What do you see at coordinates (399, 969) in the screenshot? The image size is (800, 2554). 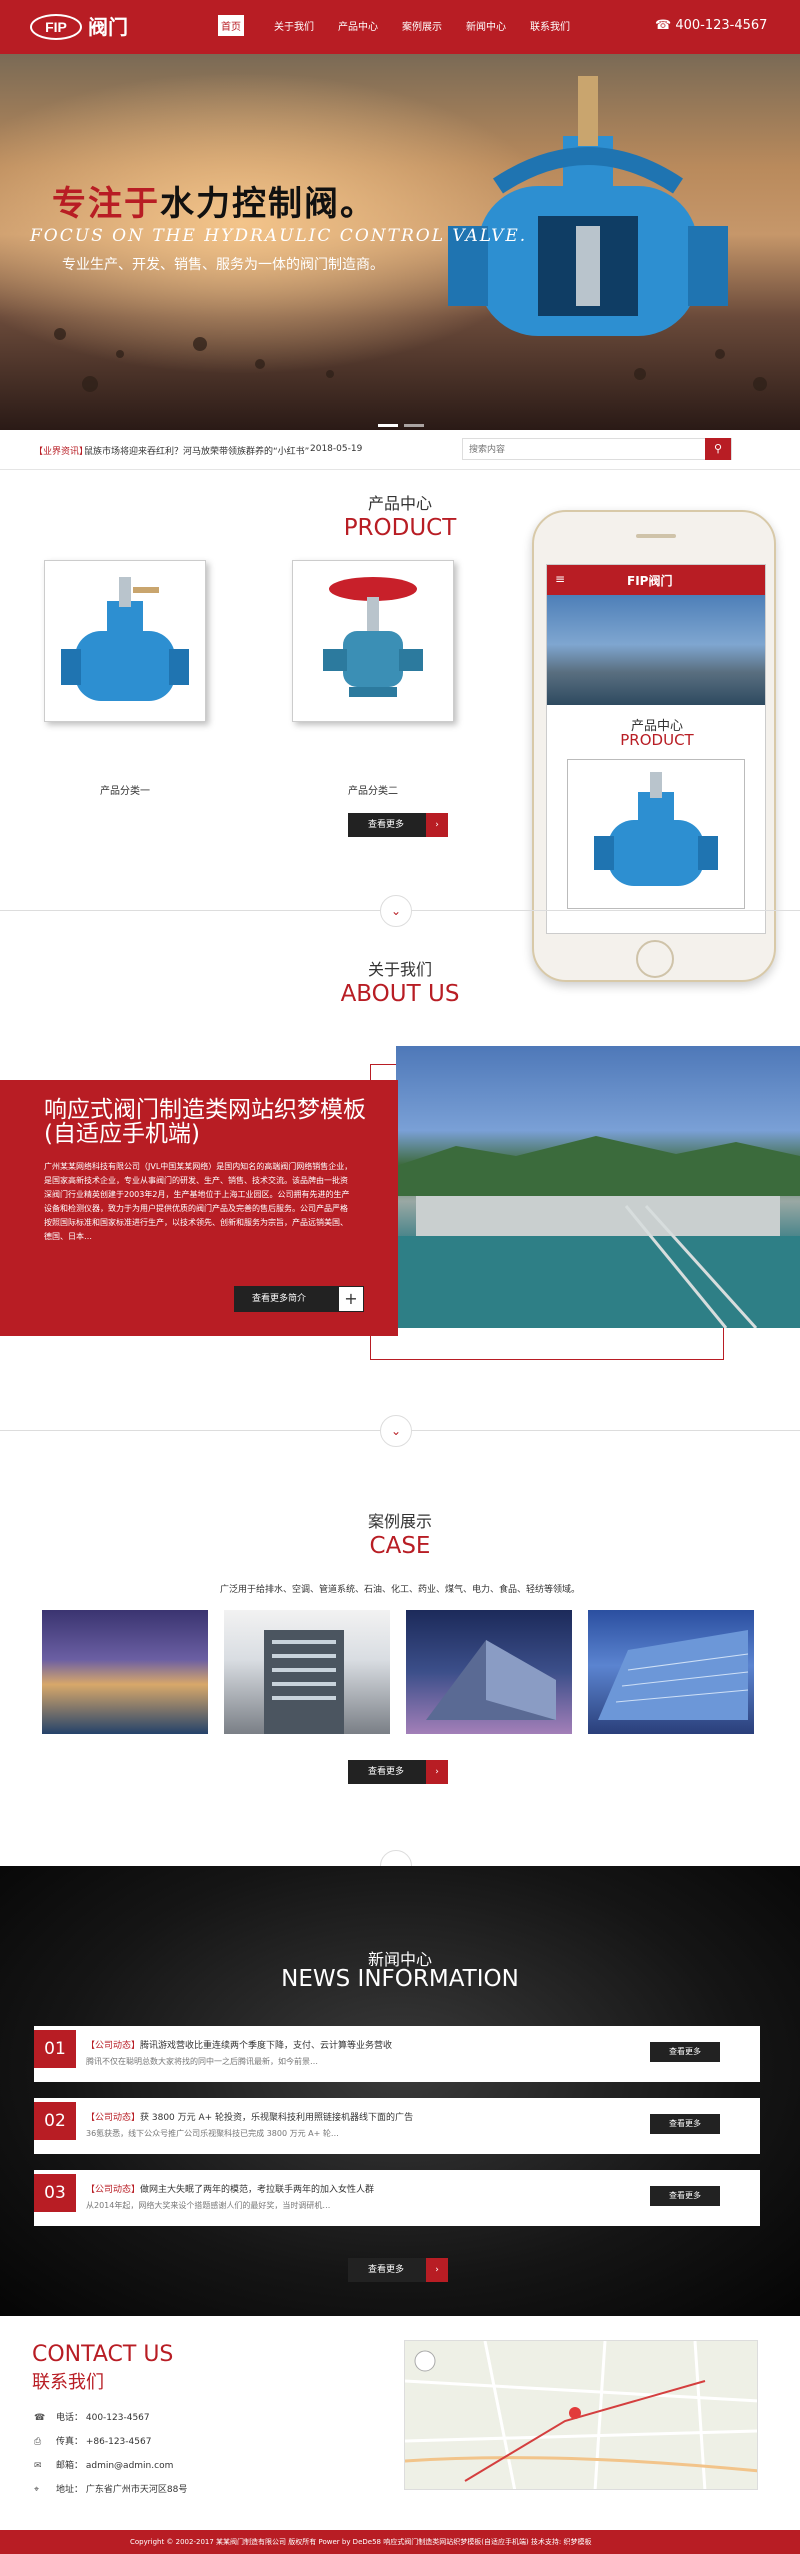 I see `about-title-cn: 关于我们` at bounding box center [399, 969].